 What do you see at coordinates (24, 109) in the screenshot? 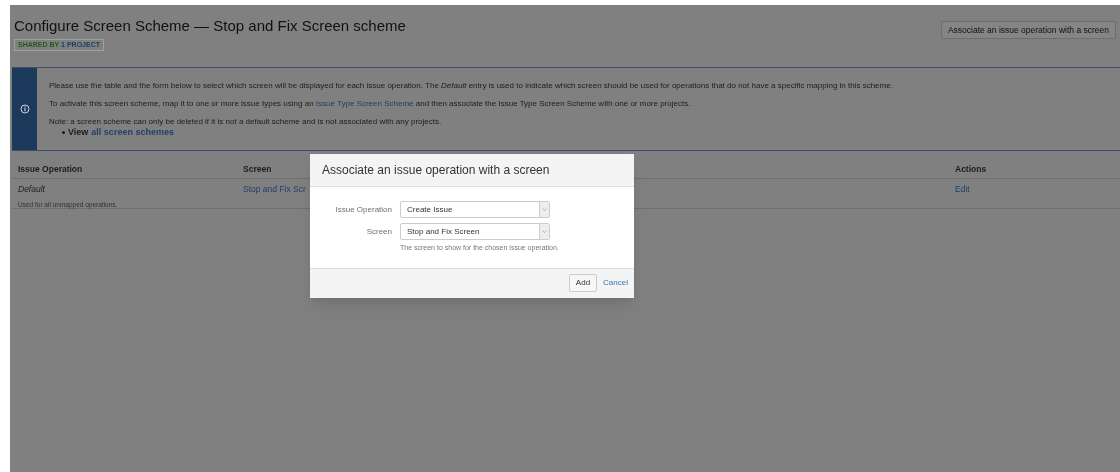
I see `info-icon` at bounding box center [24, 109].